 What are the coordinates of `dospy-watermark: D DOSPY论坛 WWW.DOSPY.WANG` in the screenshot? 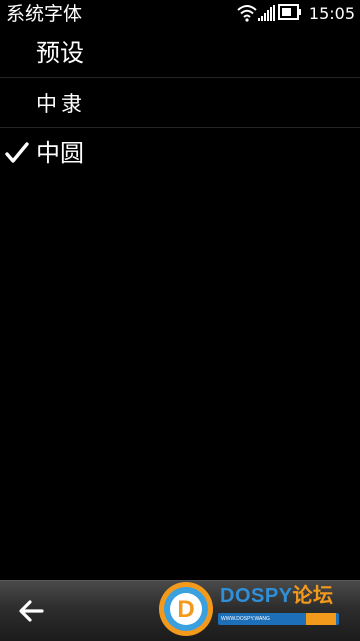 It's located at (258, 609).